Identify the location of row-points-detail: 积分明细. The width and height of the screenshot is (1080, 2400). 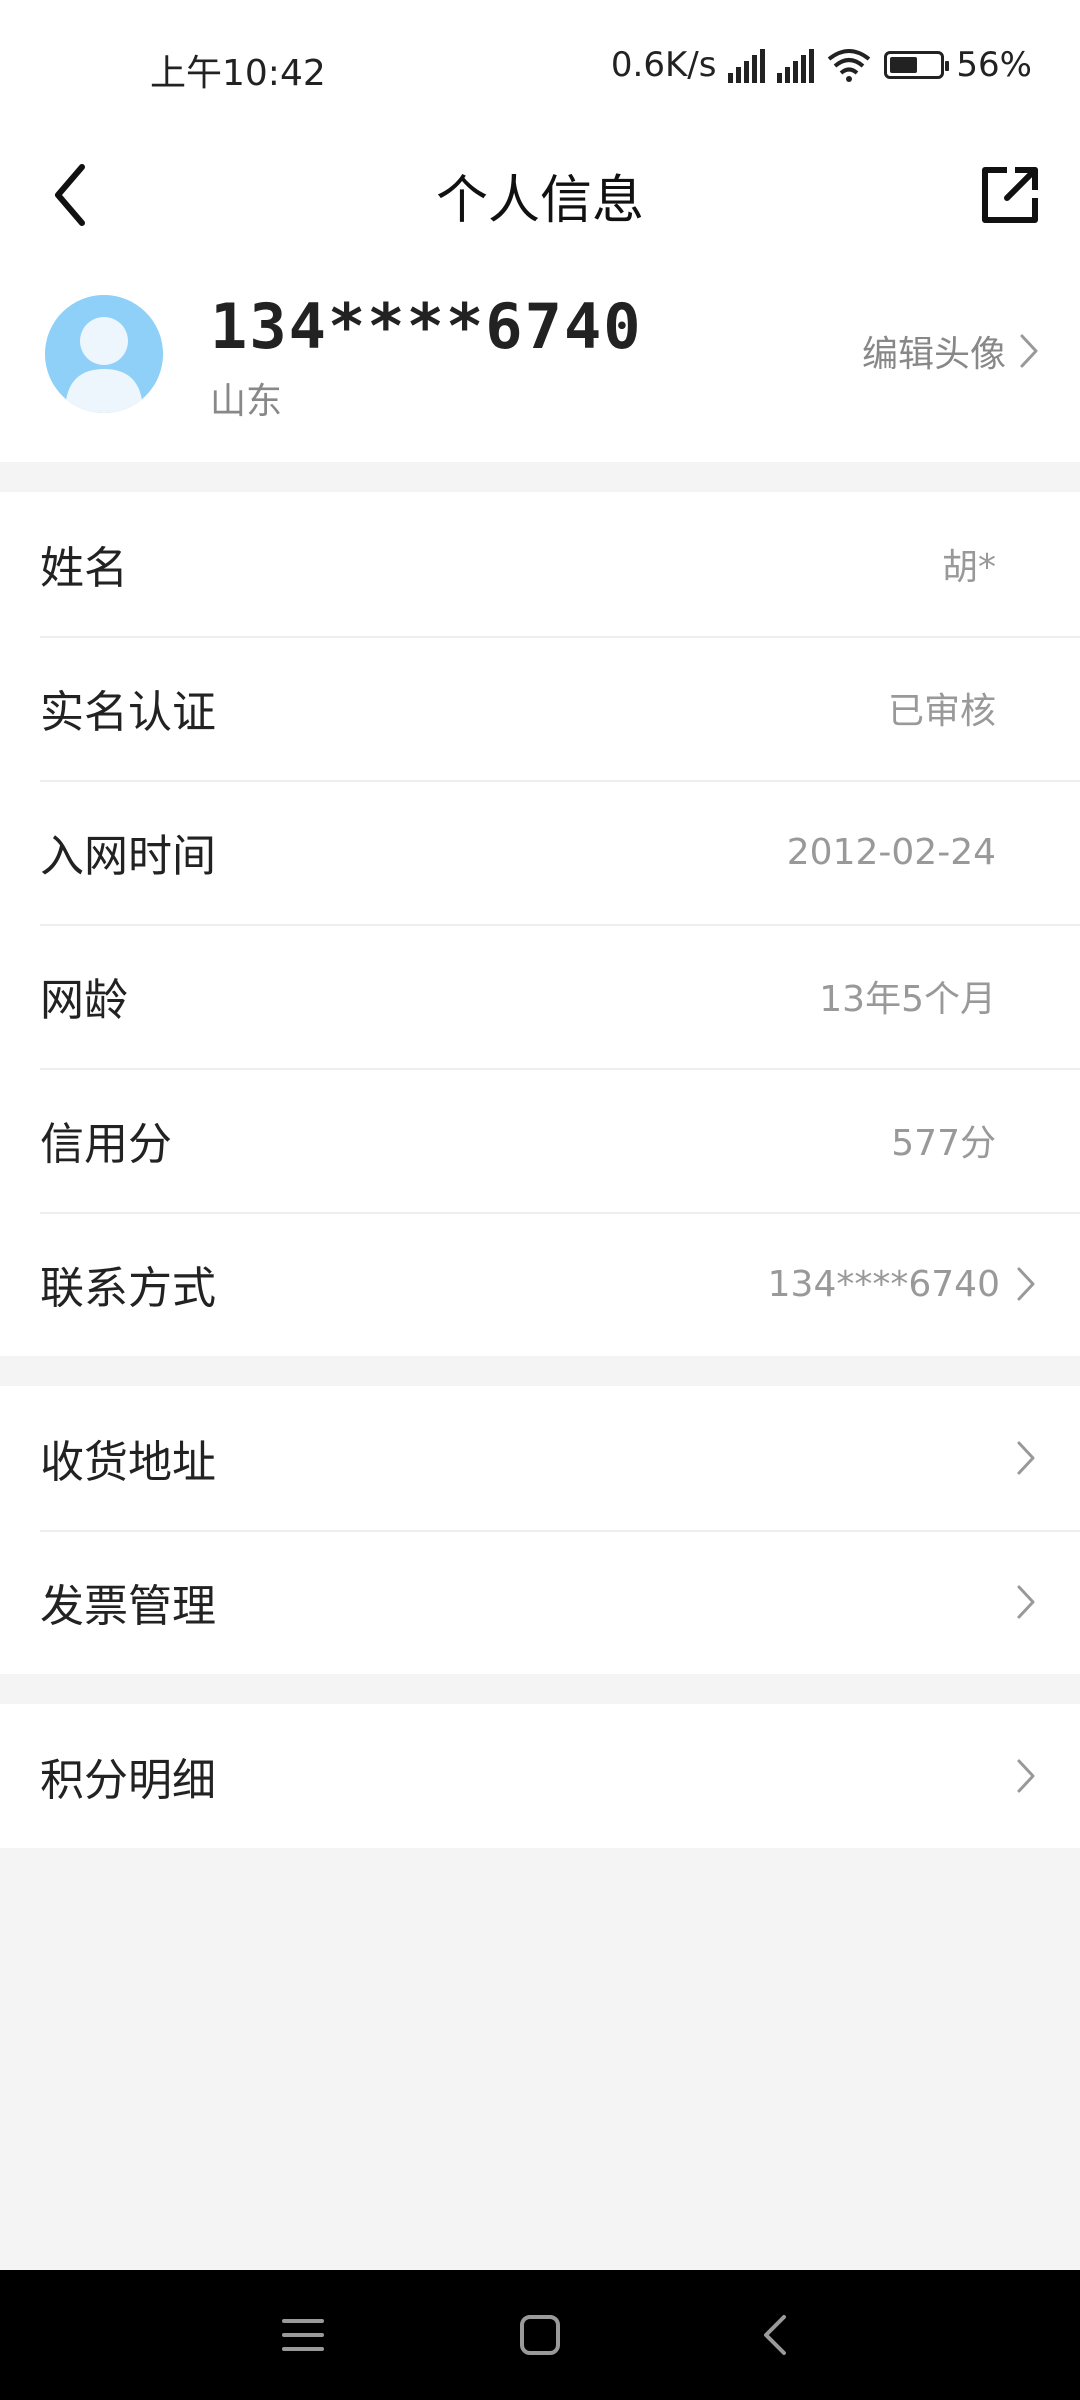
(540, 1776).